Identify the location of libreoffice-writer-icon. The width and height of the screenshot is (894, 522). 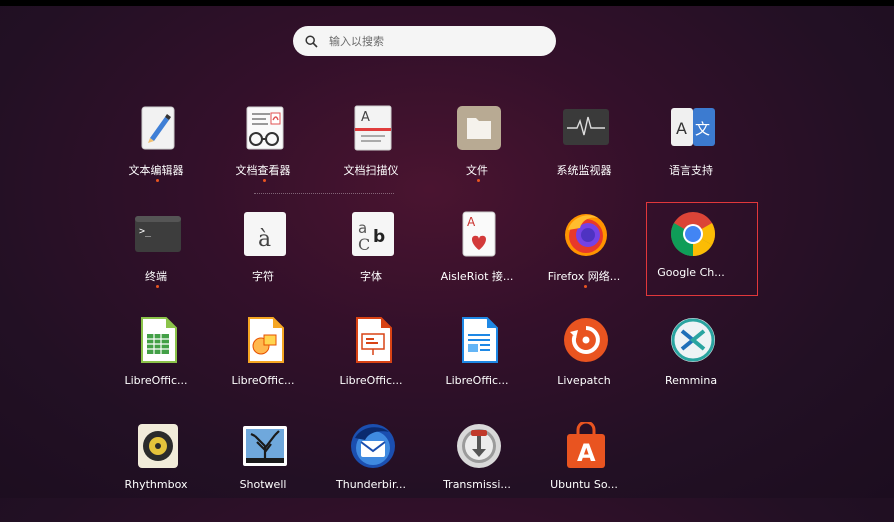
(480, 340).